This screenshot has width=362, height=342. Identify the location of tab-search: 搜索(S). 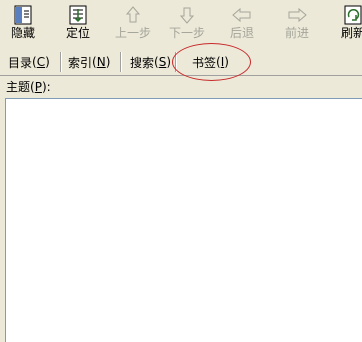
(150, 62).